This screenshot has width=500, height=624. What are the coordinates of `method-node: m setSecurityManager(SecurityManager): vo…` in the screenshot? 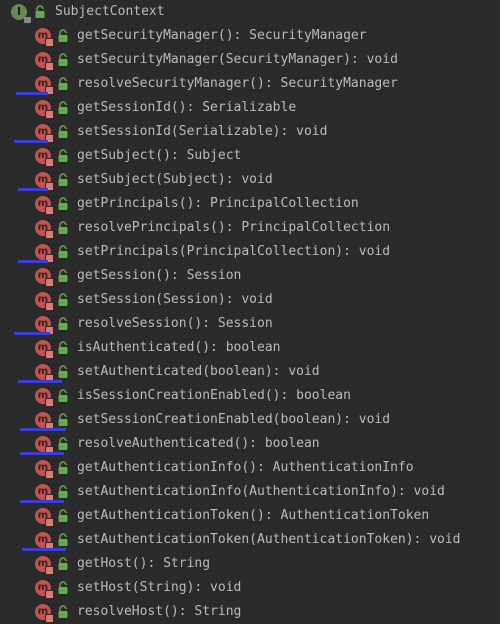 It's located at (250, 60).